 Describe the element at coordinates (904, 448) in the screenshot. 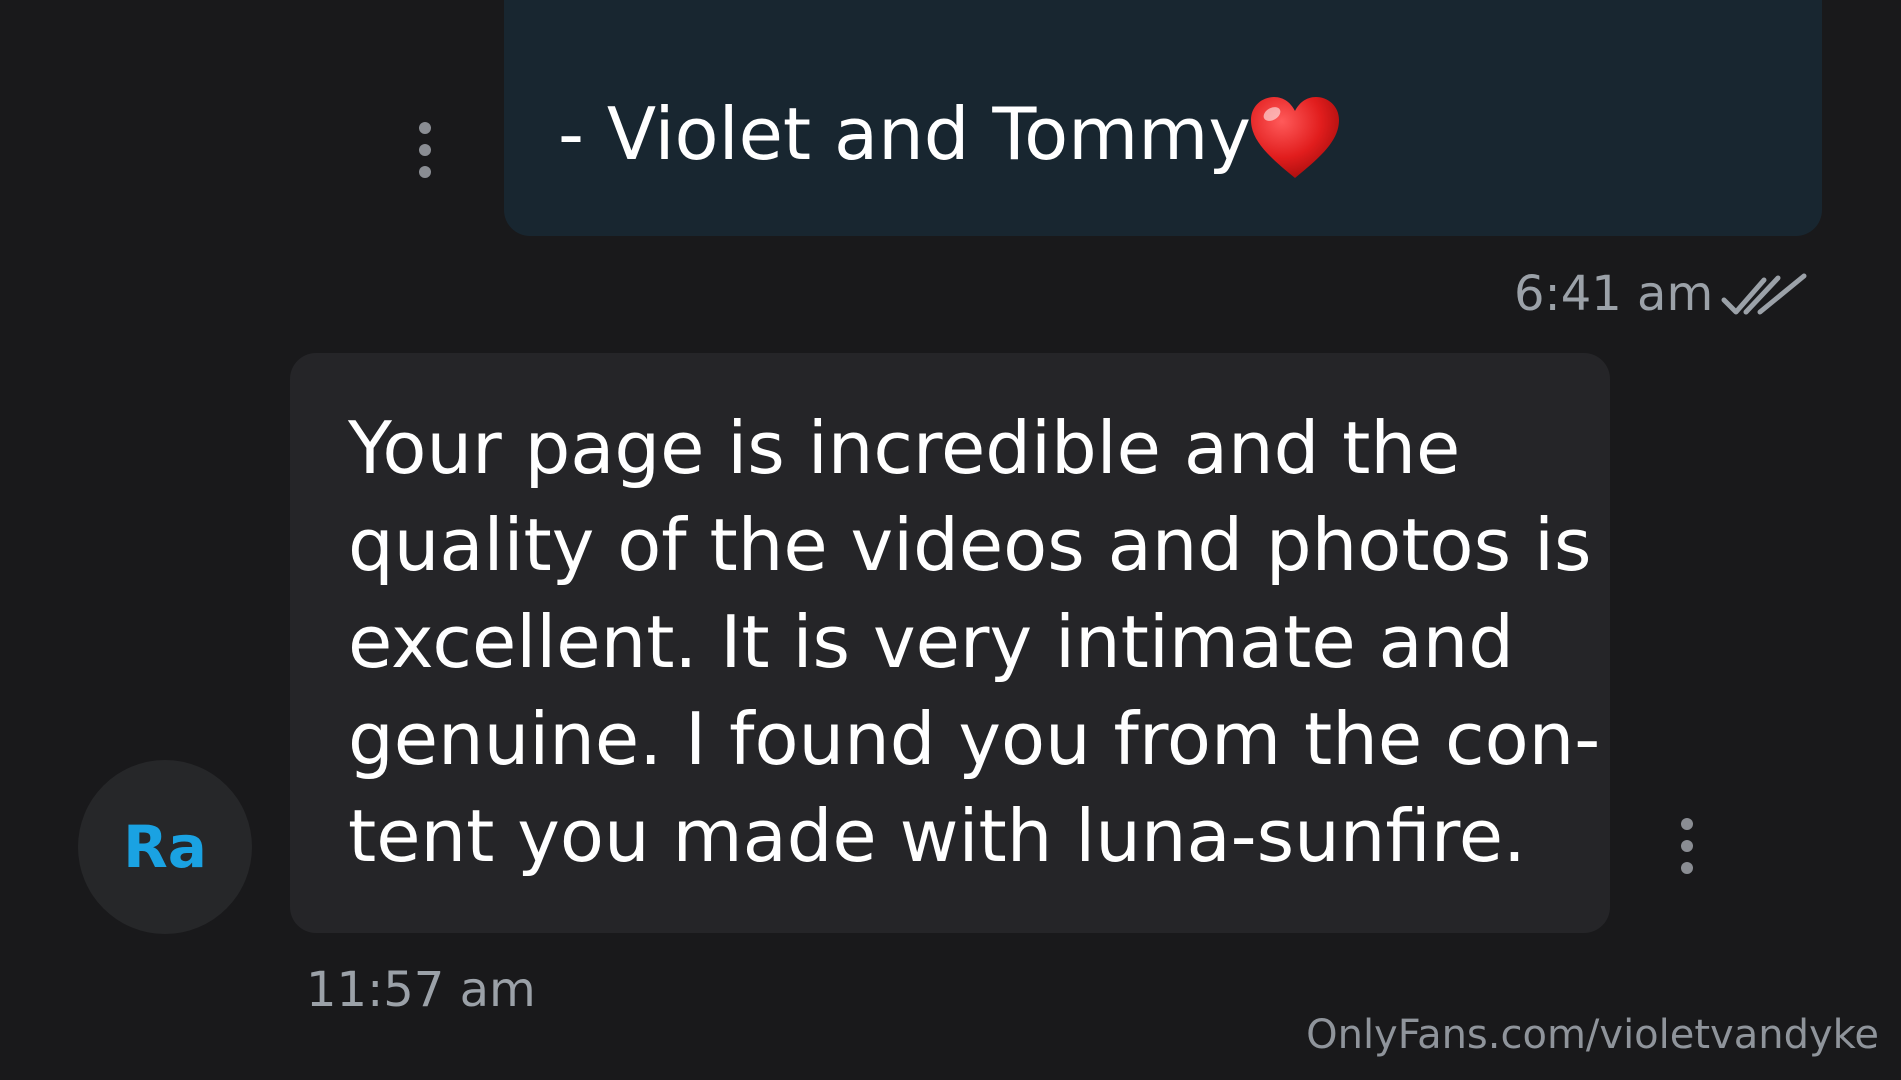

I see `received-message-line: Your page is incredible and the` at that location.